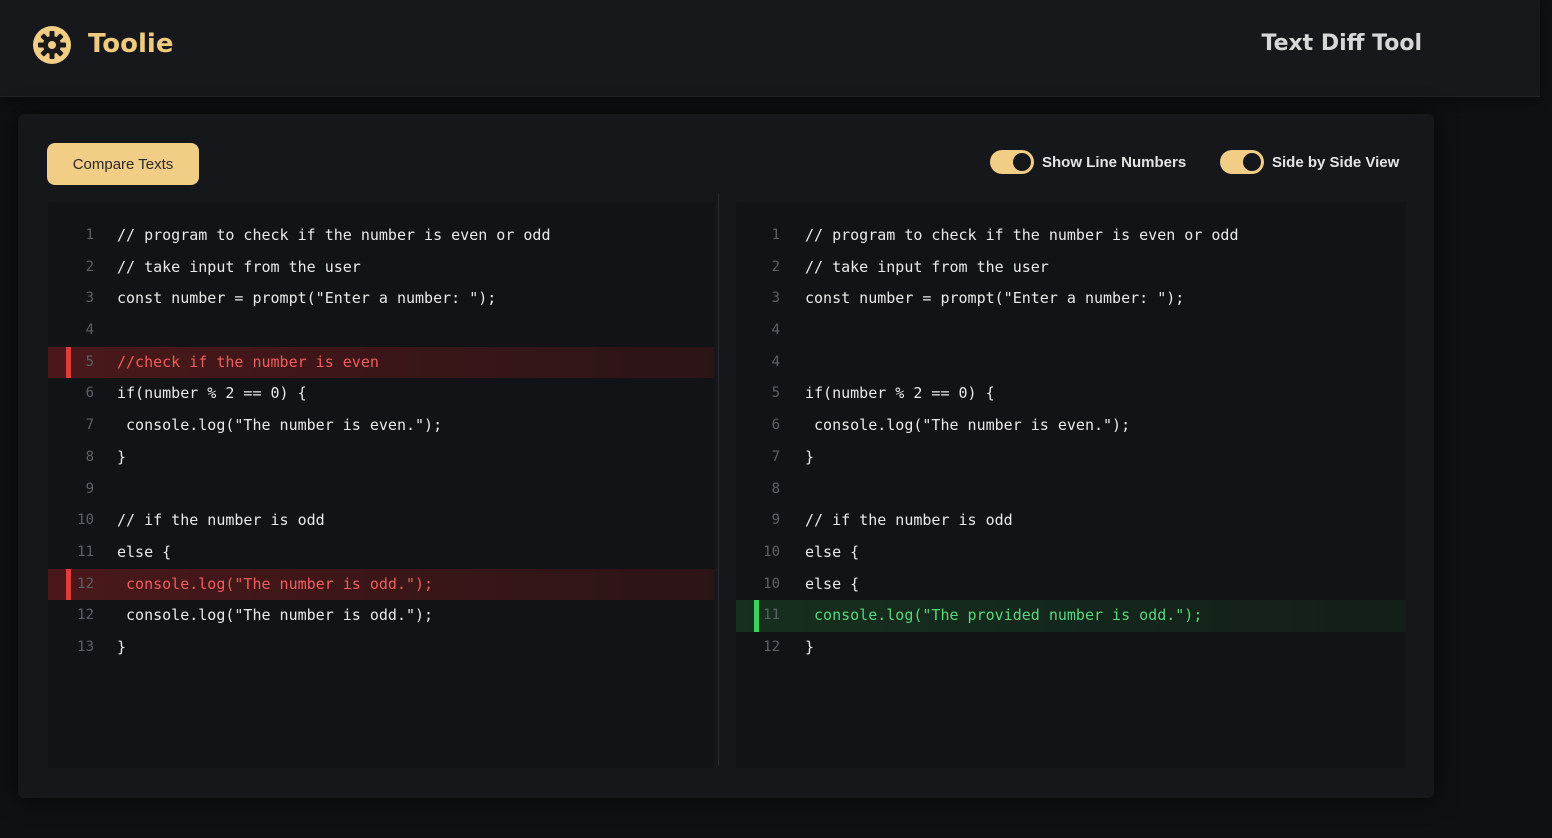  Describe the element at coordinates (85, 646) in the screenshot. I see `line-number: 13` at that location.